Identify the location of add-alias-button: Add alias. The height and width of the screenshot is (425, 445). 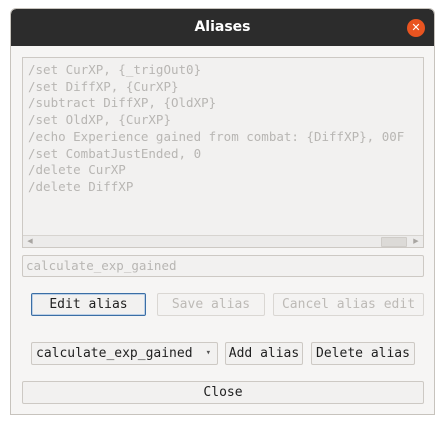
(264, 353).